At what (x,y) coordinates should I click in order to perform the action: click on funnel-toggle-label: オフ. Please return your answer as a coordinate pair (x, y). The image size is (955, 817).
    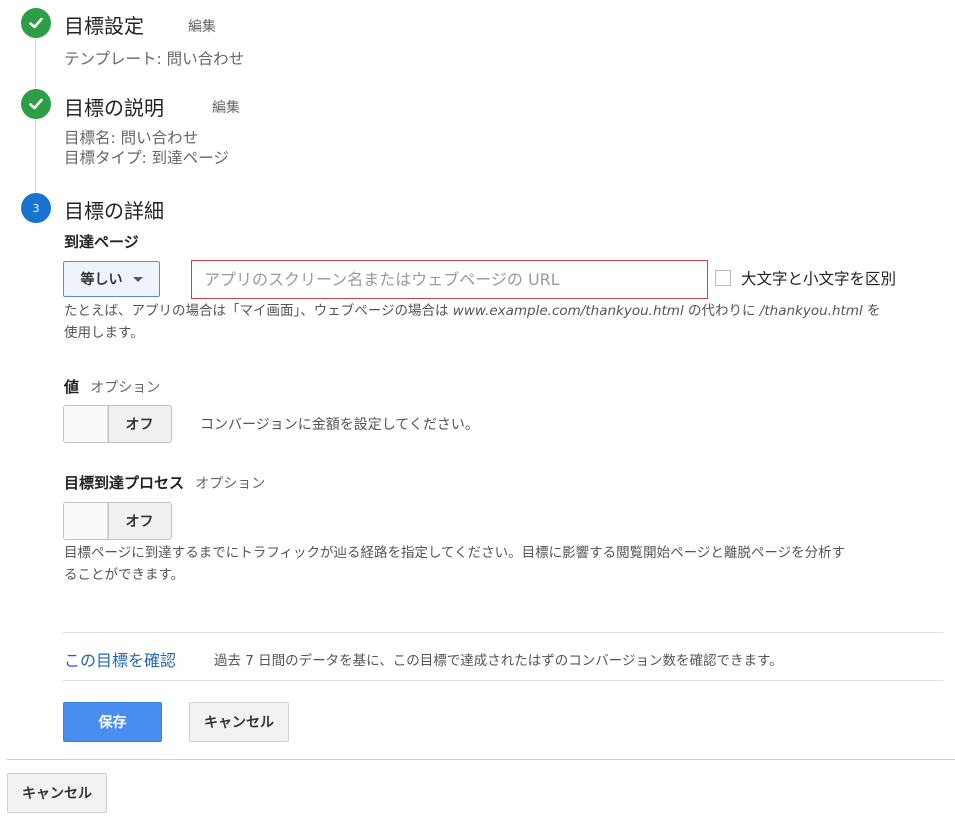
    Looking at the image, I should click on (139, 522).